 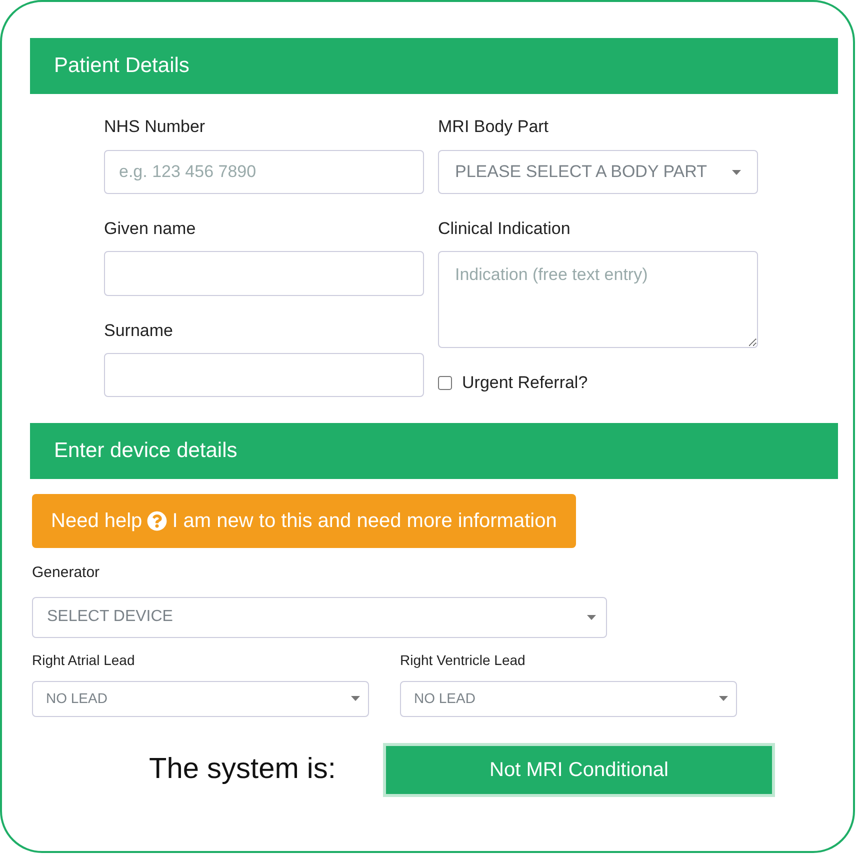 What do you see at coordinates (84, 660) in the screenshot?
I see `field-label: Right Atrial Lead` at bounding box center [84, 660].